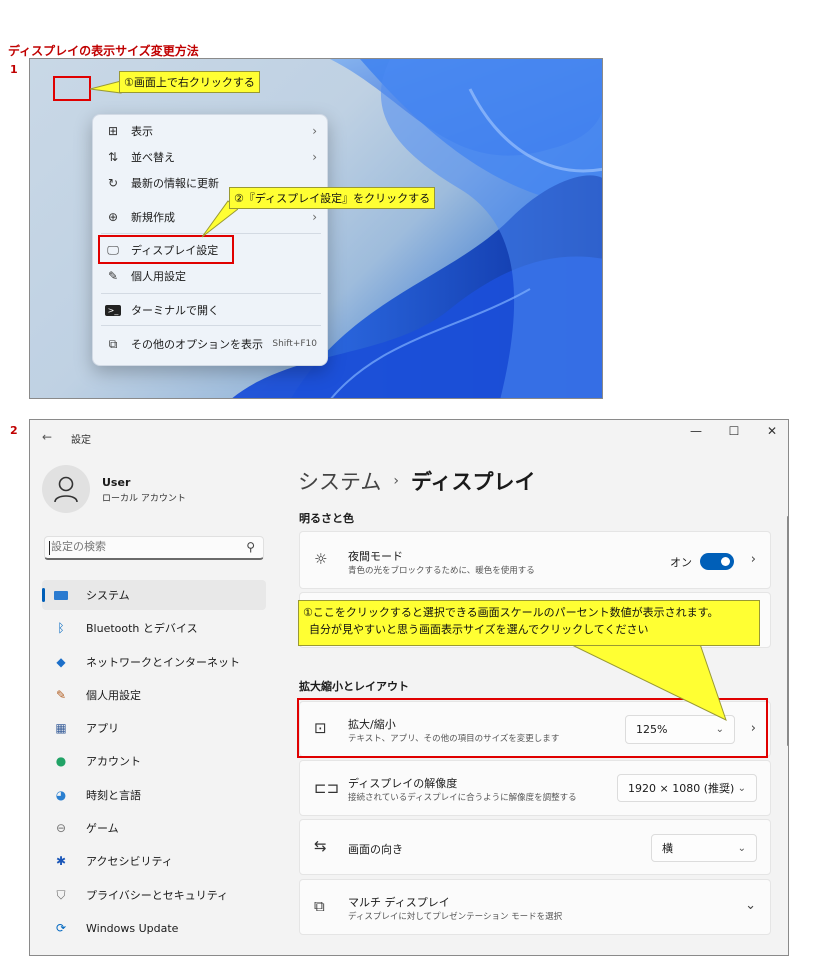 This screenshot has width=821, height=968. Describe the element at coordinates (175, 183) in the screenshot. I see `menu-item-label: 最新の情報に更新` at that location.